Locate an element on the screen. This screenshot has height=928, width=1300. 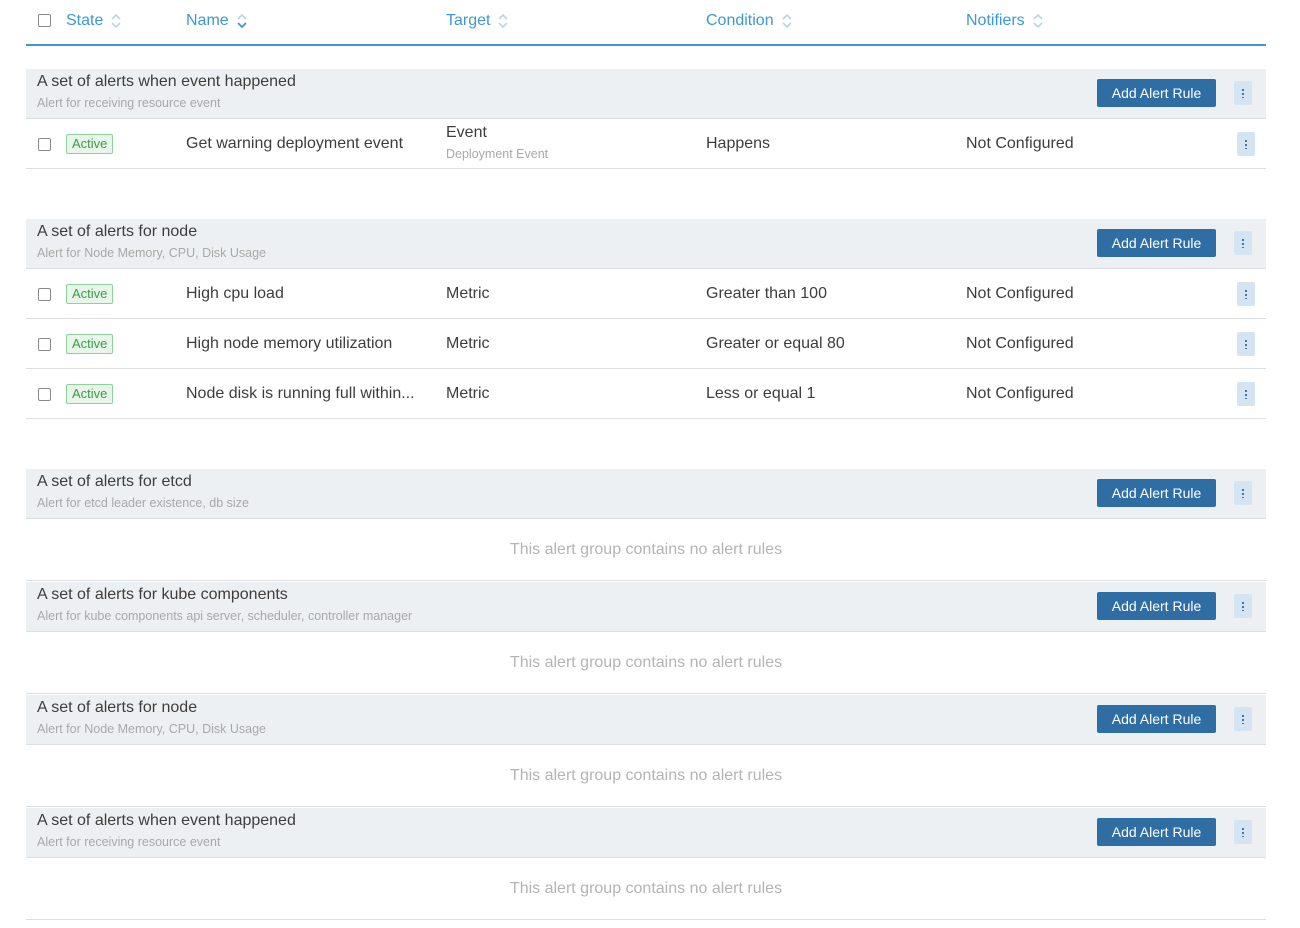
column-header-label: Name is located at coordinates (207, 20).